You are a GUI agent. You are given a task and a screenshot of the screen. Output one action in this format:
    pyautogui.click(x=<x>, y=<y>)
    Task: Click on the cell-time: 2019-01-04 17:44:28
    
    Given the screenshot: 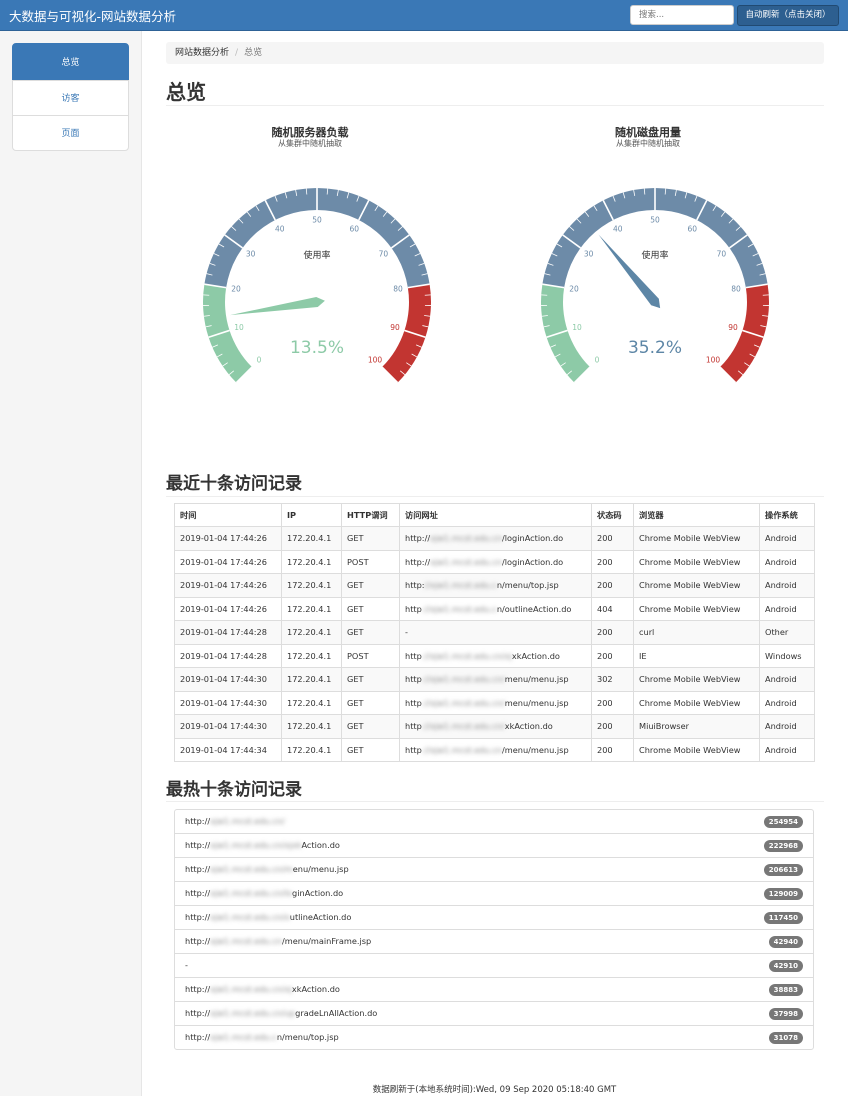 What is the action you would take?
    pyautogui.click(x=228, y=632)
    